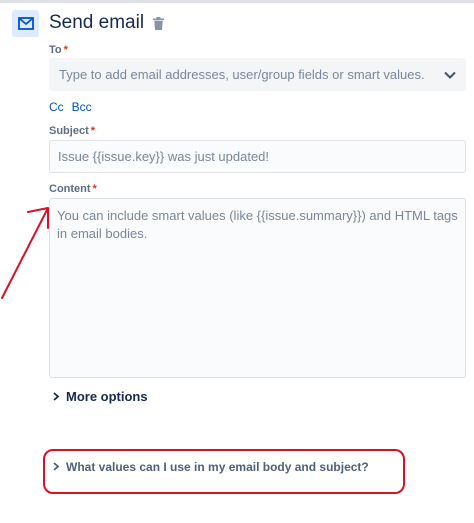  I want to click on to-label-text: To, so click(55, 50).